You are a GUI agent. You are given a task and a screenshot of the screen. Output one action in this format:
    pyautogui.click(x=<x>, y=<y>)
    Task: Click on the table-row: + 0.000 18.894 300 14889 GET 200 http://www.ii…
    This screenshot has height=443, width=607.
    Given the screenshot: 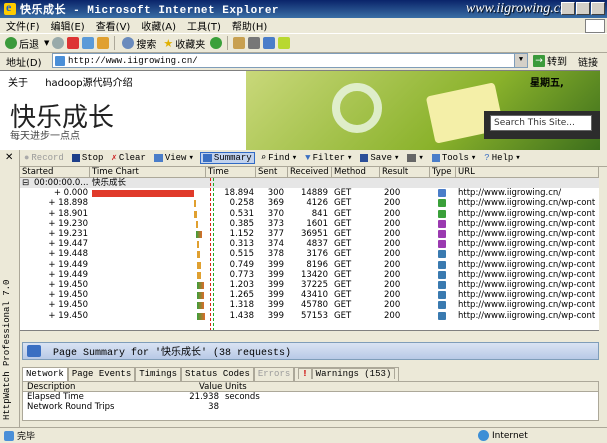 What is the action you would take?
    pyautogui.click(x=309, y=193)
    